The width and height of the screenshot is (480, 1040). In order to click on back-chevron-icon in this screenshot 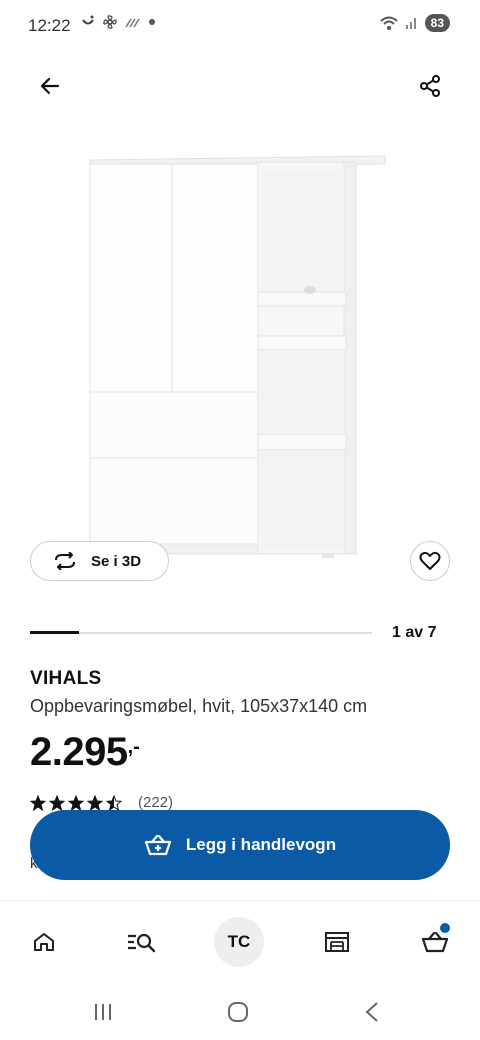, I will do `click(371, 1012)`.